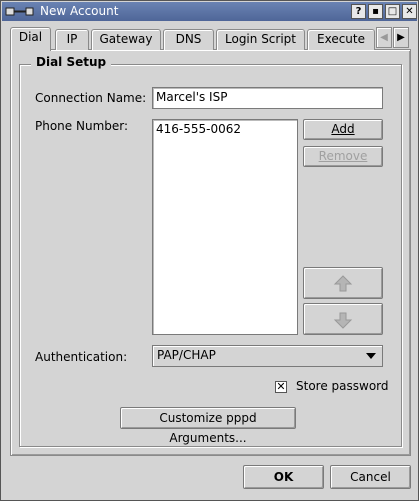 The image size is (419, 501). What do you see at coordinates (188, 39) in the screenshot?
I see `tab-dns: DNS` at bounding box center [188, 39].